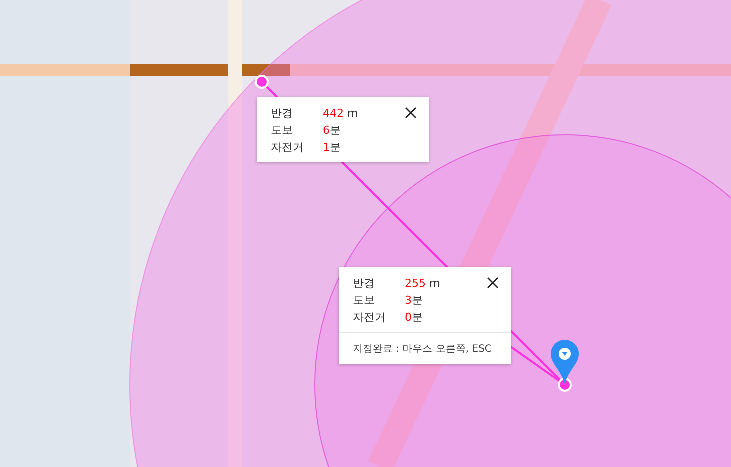 This screenshot has height=467, width=731. What do you see at coordinates (340, 114) in the screenshot?
I see `row-value: 442 m` at bounding box center [340, 114].